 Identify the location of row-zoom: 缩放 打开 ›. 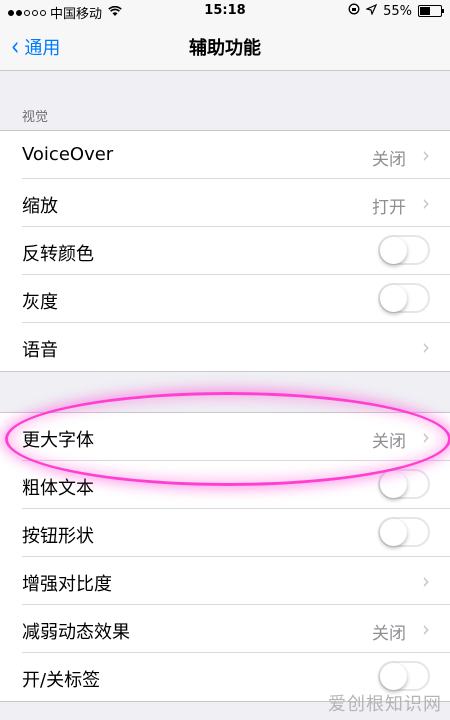
(225, 203).